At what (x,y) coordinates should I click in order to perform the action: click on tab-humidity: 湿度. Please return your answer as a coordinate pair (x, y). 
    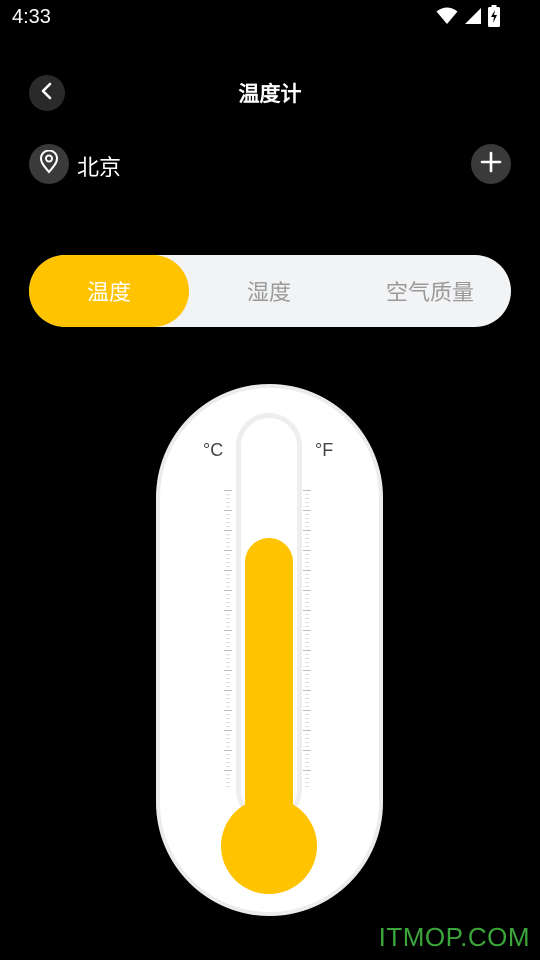
    Looking at the image, I should click on (269, 291).